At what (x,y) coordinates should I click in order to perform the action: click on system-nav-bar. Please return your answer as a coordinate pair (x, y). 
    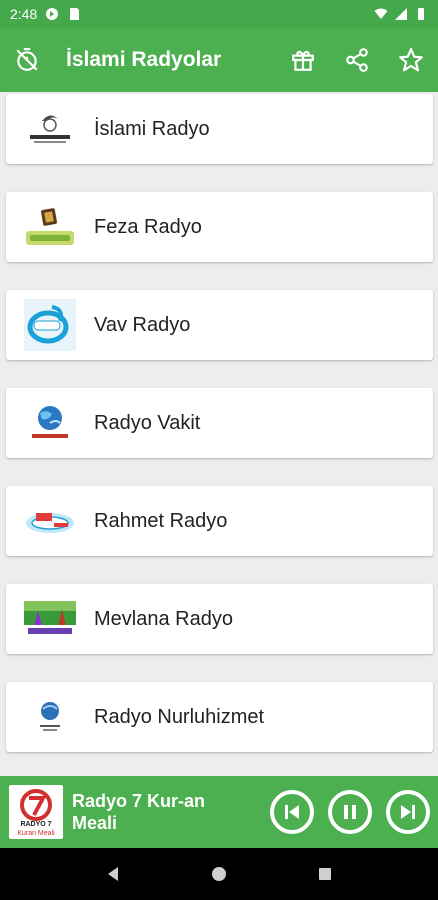
    Looking at the image, I should click on (219, 874).